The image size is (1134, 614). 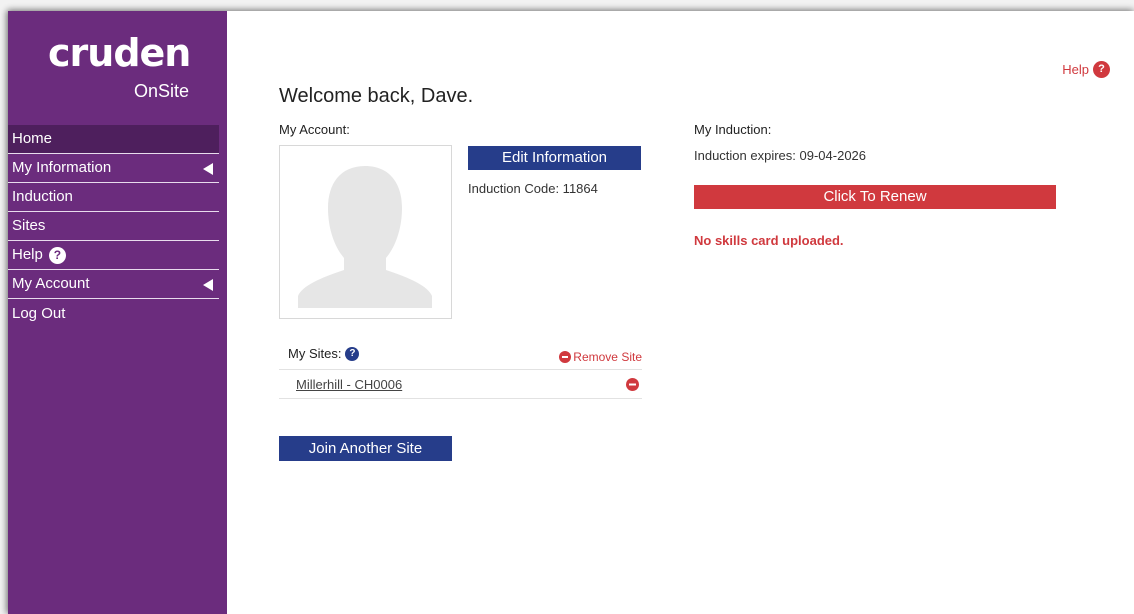 I want to click on sidebar-item-sites: Sites, so click(x=113, y=226).